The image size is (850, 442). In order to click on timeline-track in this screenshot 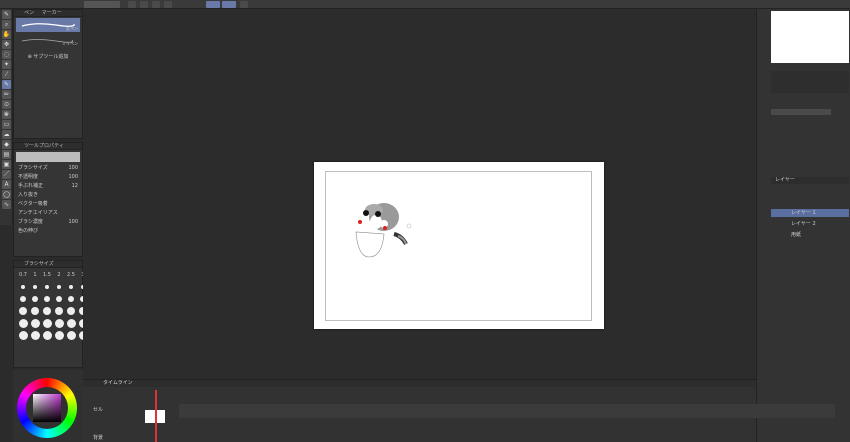, I will do `click(507, 411)`.